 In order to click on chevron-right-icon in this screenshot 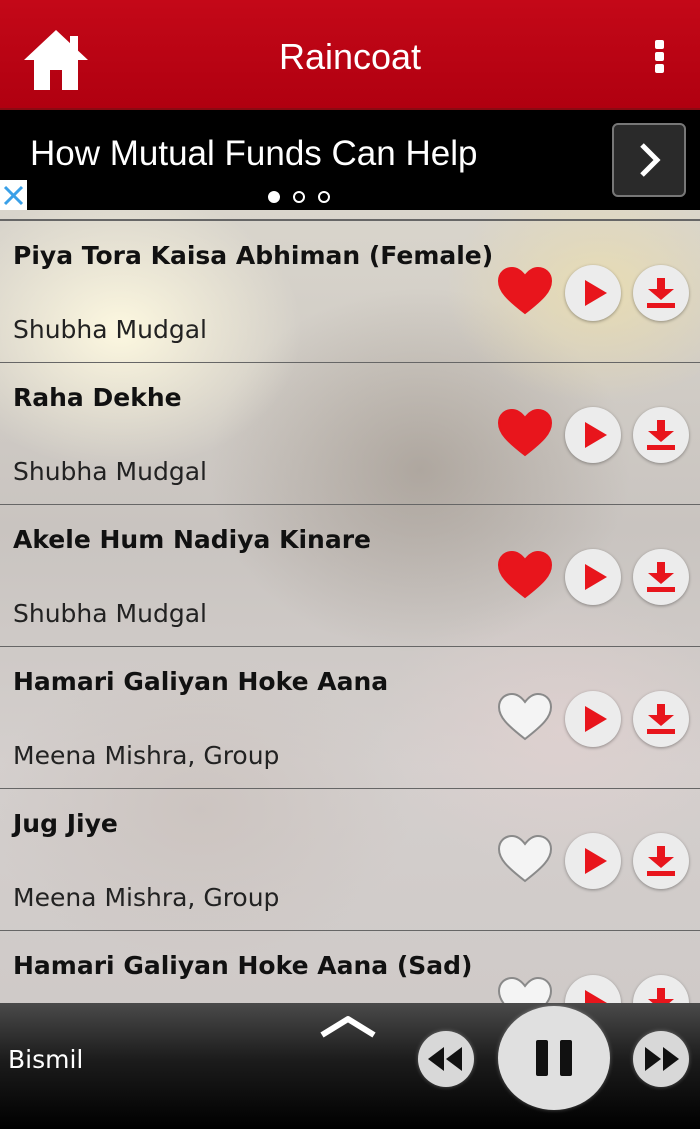, I will do `click(650, 160)`.